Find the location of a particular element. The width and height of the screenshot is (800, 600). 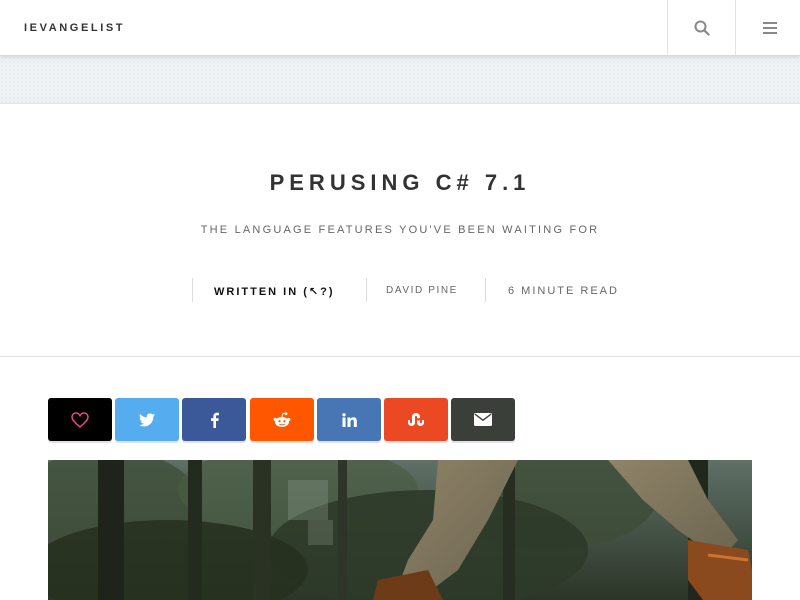

like-button is located at coordinates (80, 419).